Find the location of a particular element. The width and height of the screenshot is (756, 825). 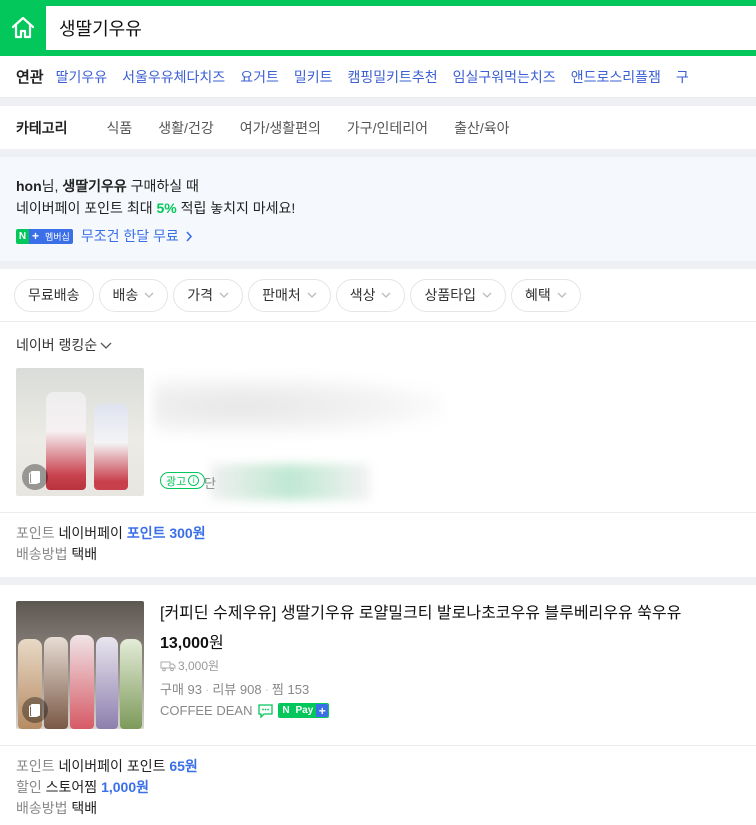

naver-n-icon: N is located at coordinates (286, 710).